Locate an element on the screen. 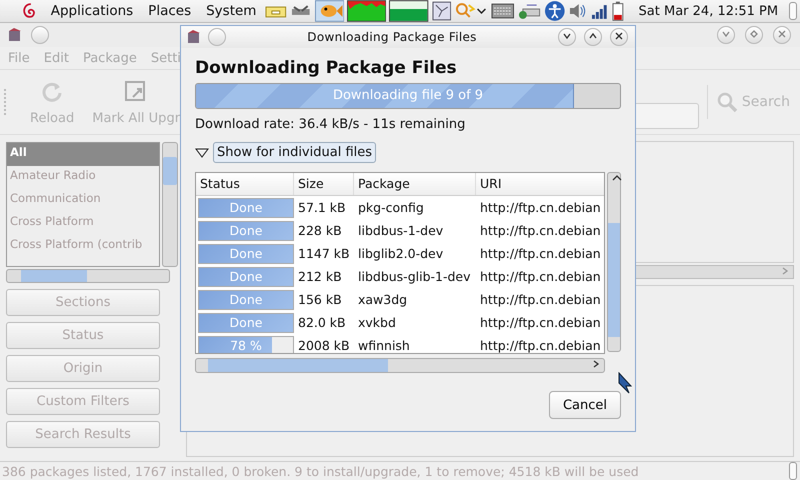  panel-menu: System is located at coordinates (231, 11).